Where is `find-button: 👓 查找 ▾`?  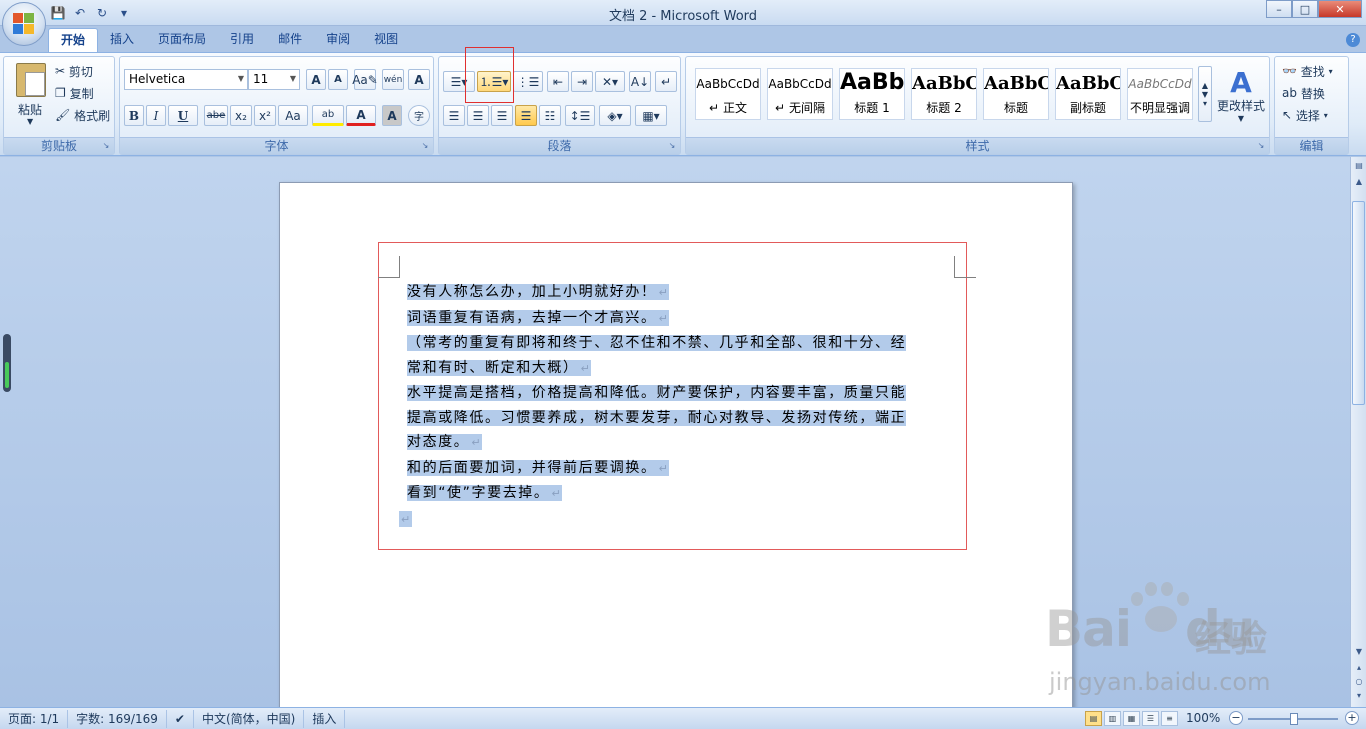
find-button: 👓 查找 ▾ is located at coordinates (1307, 71).